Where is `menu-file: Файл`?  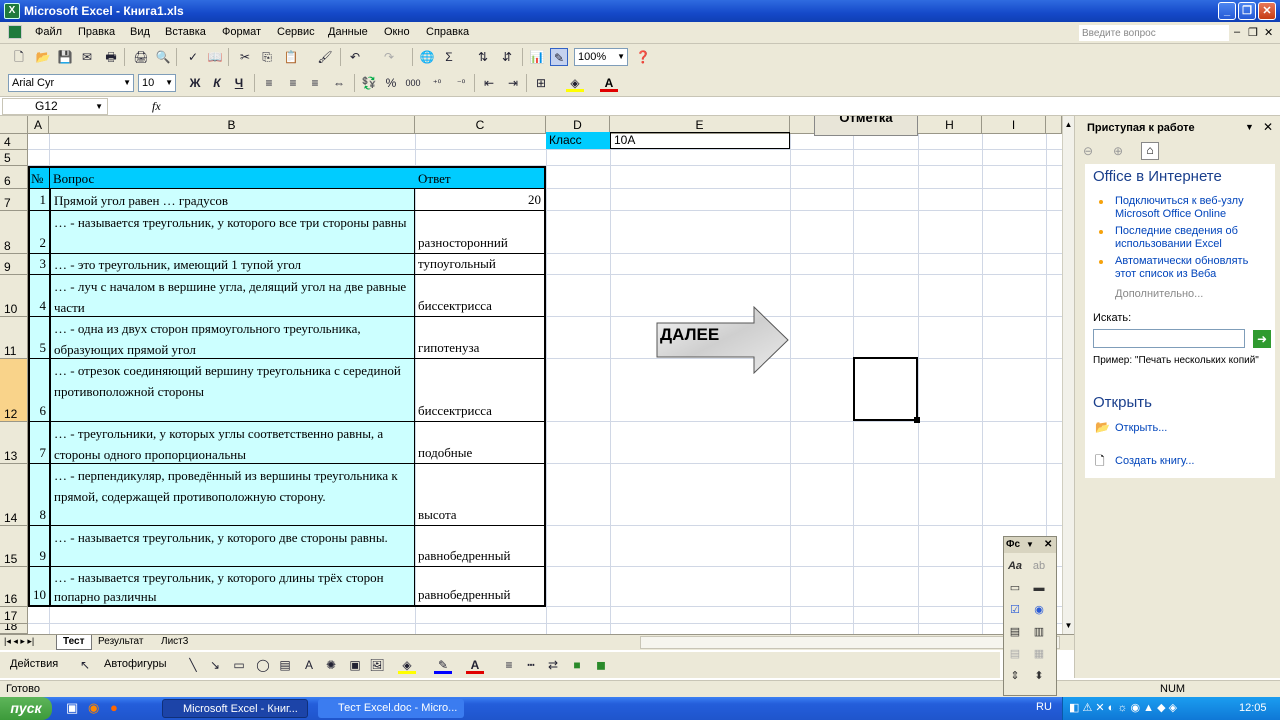
menu-file: Файл is located at coordinates (48, 32).